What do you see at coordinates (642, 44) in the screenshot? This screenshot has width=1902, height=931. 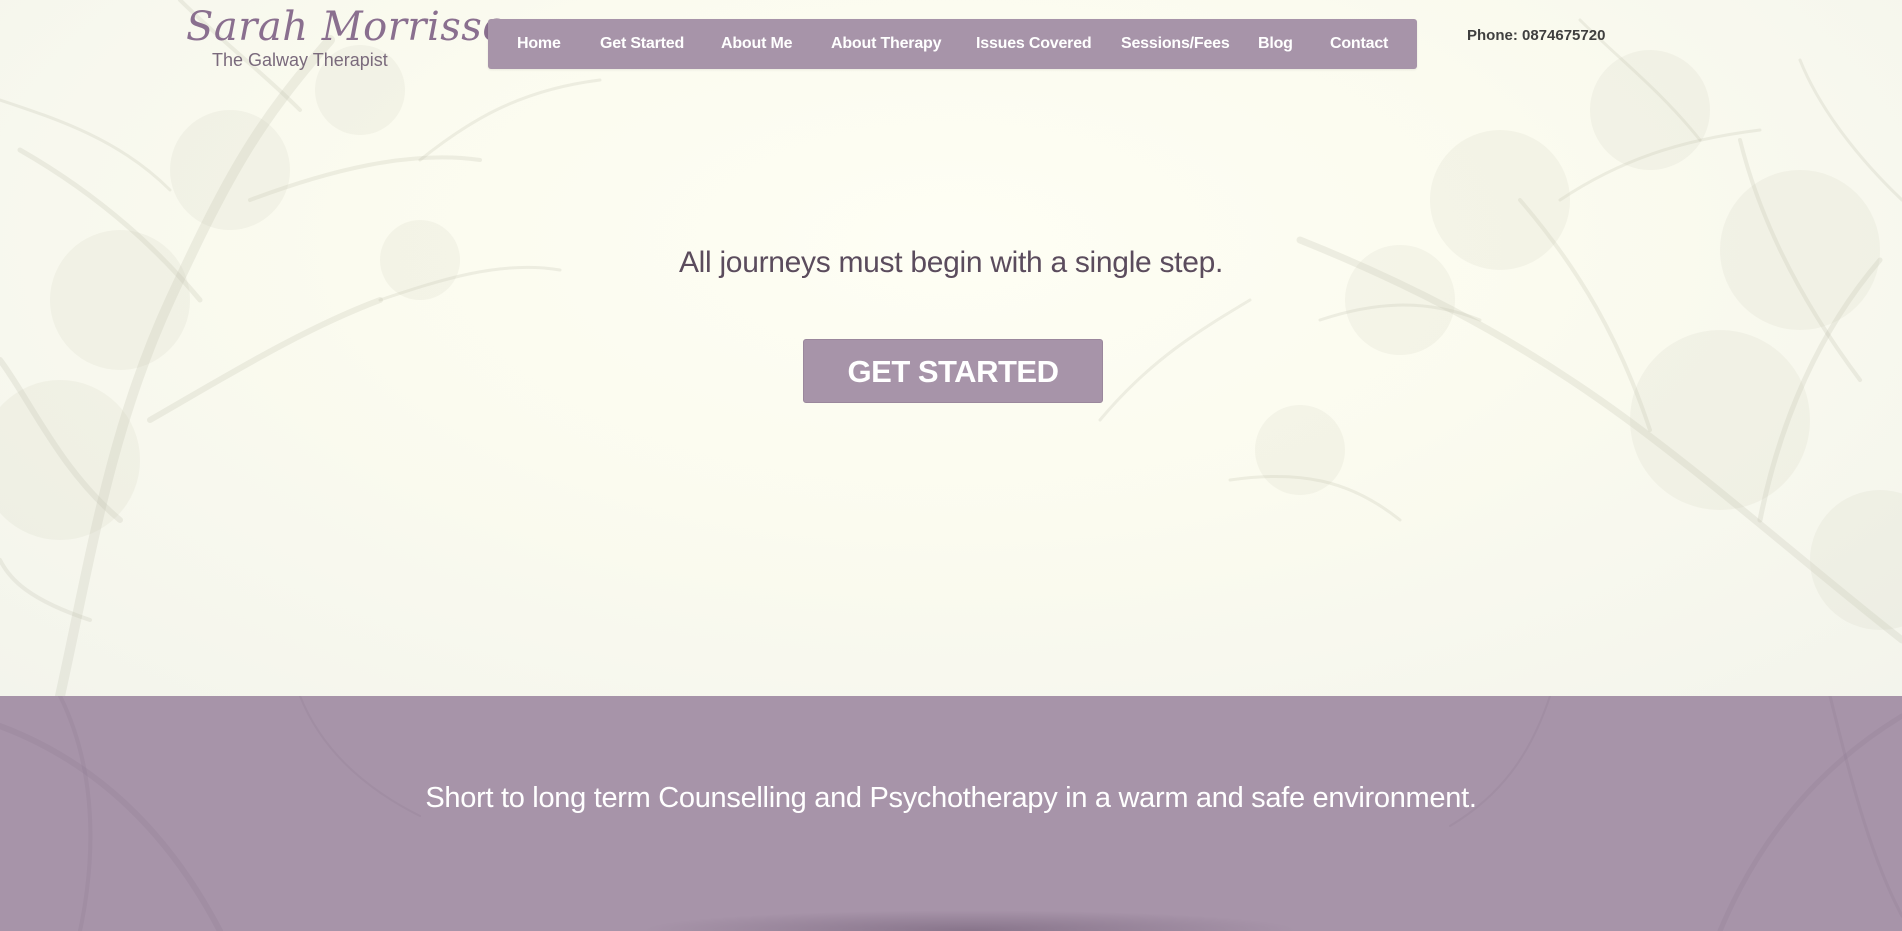 I see `nav-item-get-started: Get Started` at bounding box center [642, 44].